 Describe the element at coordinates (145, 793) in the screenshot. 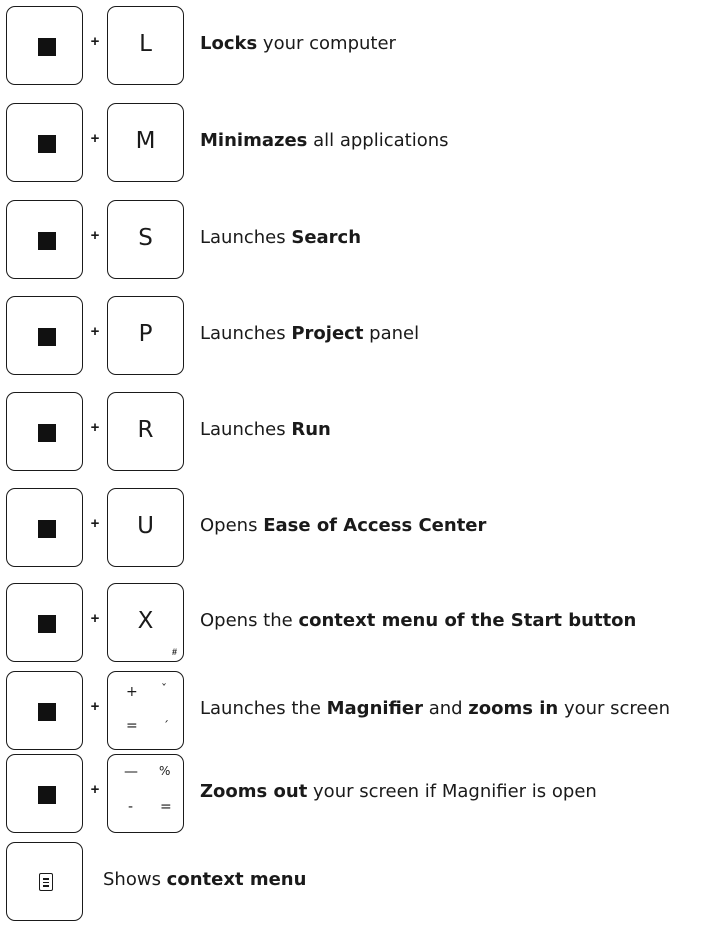

I see `minus-key: — % - =` at that location.